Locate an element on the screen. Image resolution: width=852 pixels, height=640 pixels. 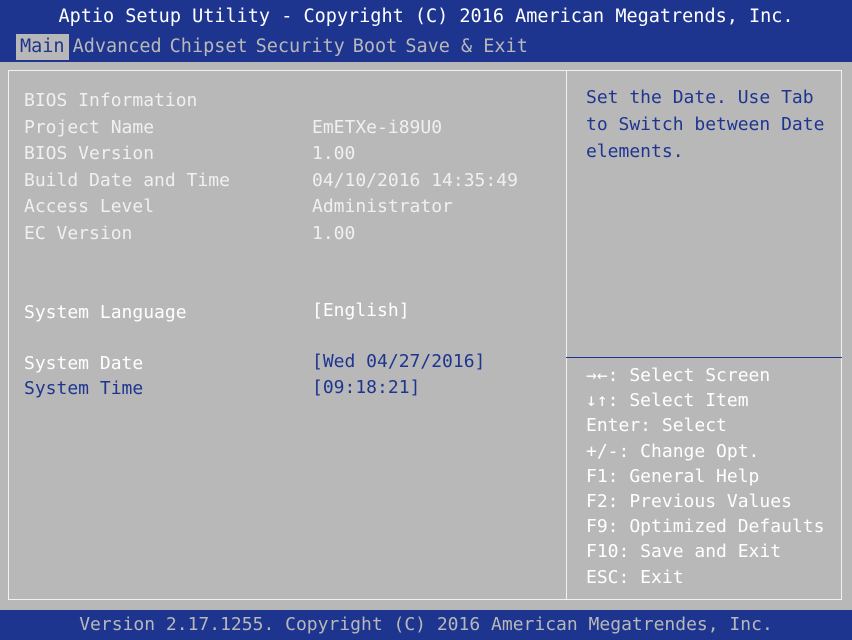
system-date-label: System Date is located at coordinates (84, 363).